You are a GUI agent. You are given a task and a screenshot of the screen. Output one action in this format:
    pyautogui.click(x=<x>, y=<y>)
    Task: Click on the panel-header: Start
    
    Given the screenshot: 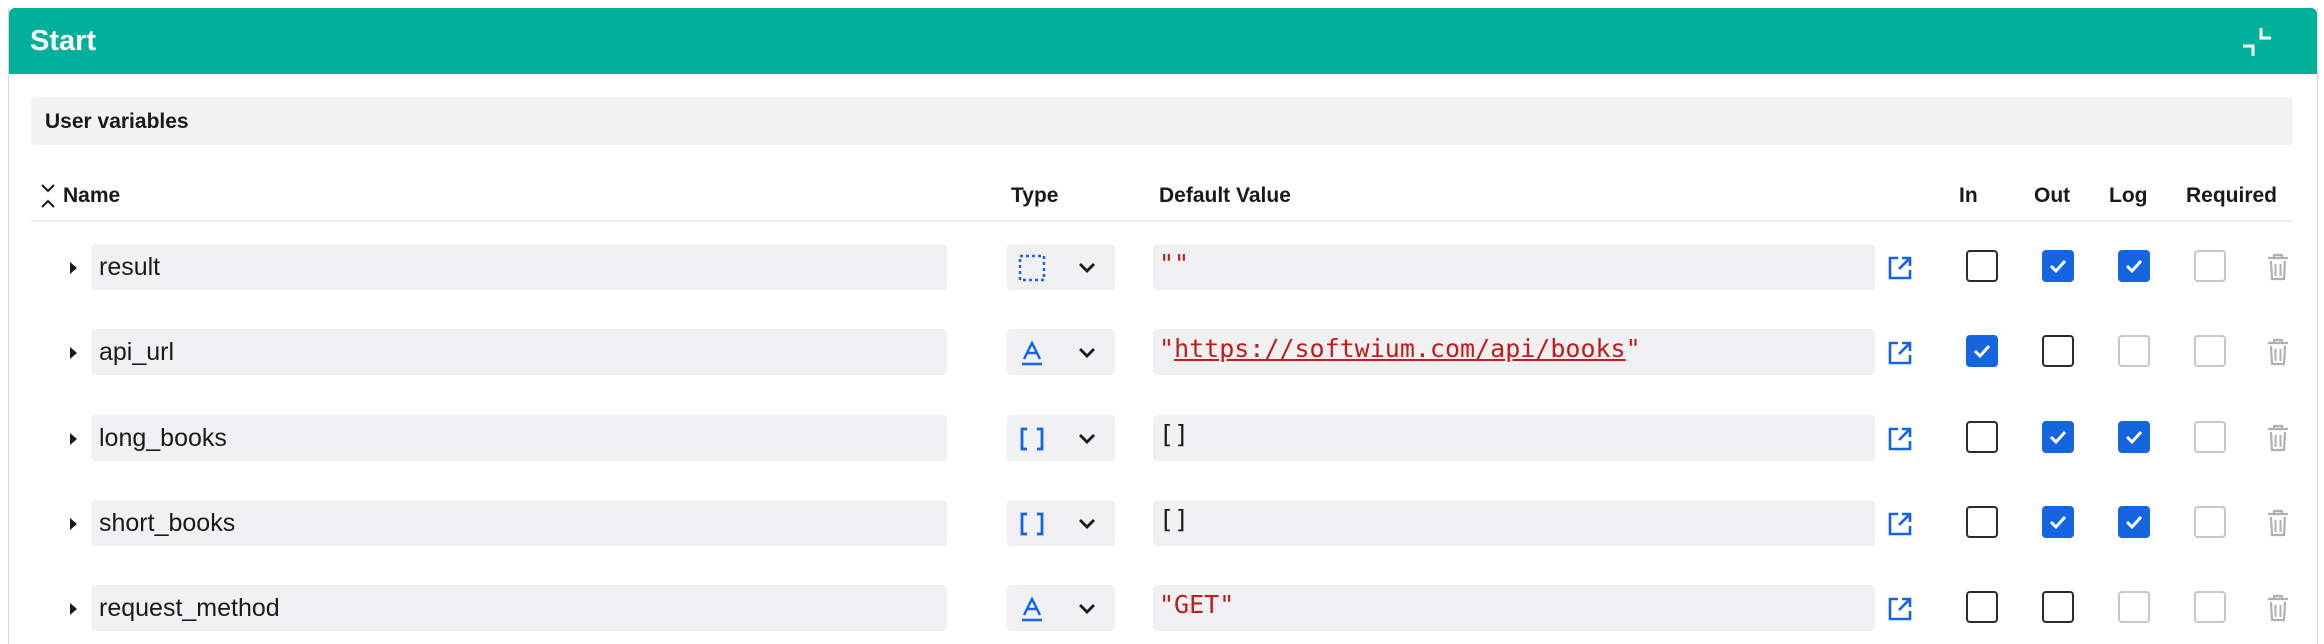 What is the action you would take?
    pyautogui.click(x=1163, y=41)
    